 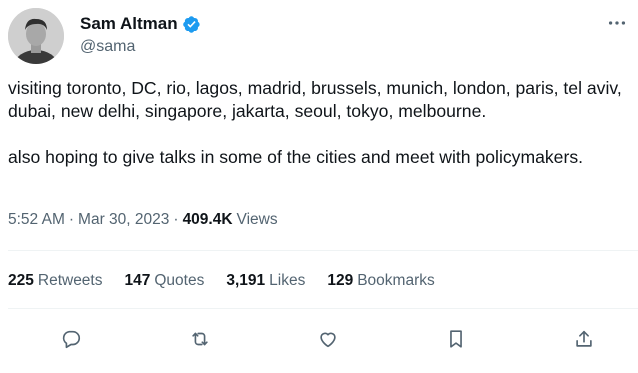 I want to click on author-display-name: Sam Altman, so click(x=129, y=24).